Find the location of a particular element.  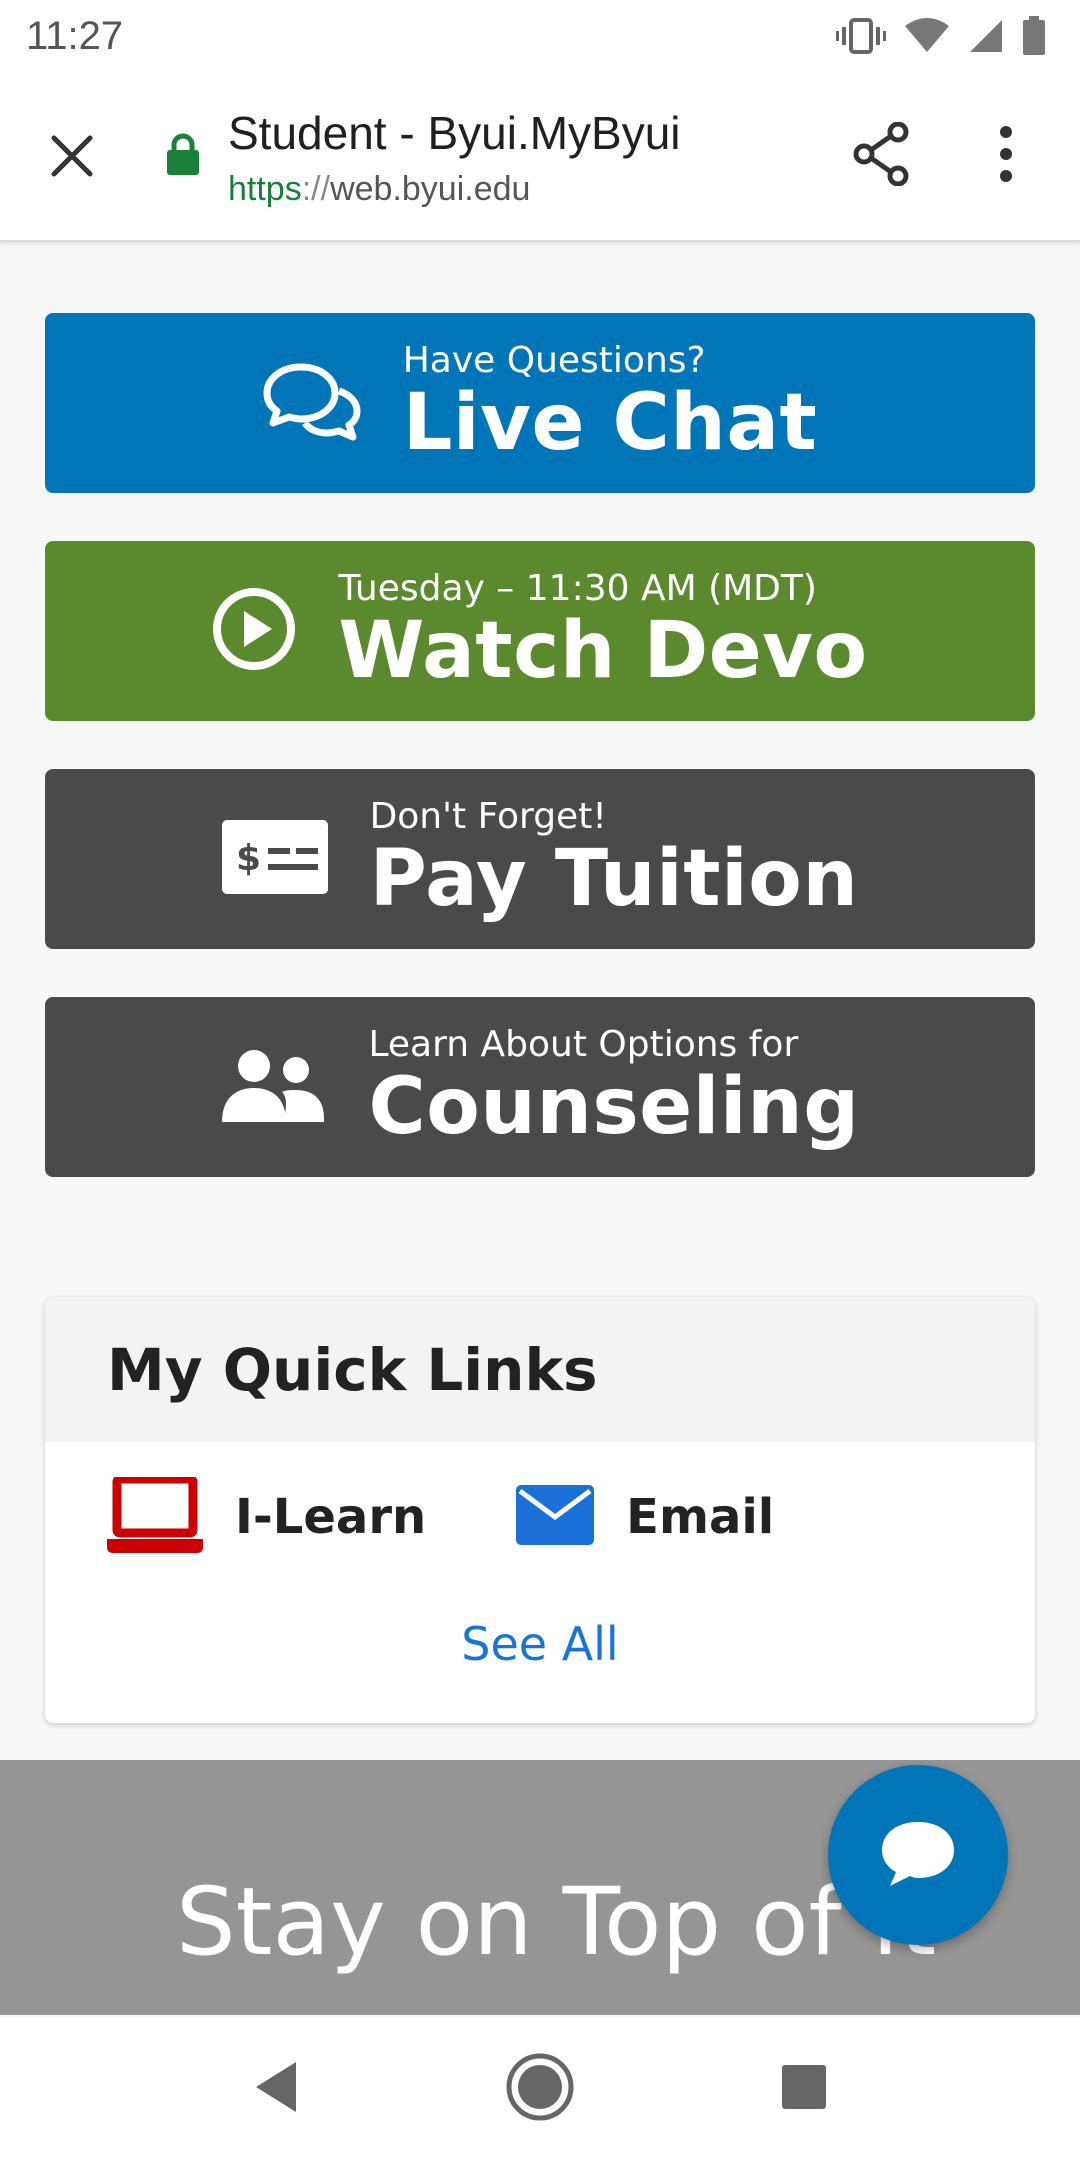

quick-link-ilearn-label: I-Learn is located at coordinates (331, 1517).